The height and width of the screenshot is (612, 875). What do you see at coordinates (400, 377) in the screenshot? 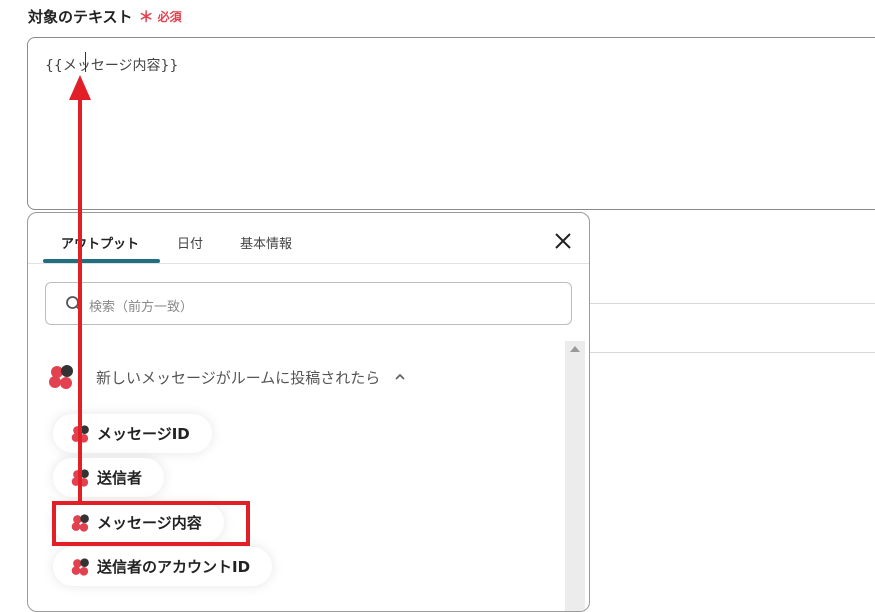
I see `chevron-up-icon` at bounding box center [400, 377].